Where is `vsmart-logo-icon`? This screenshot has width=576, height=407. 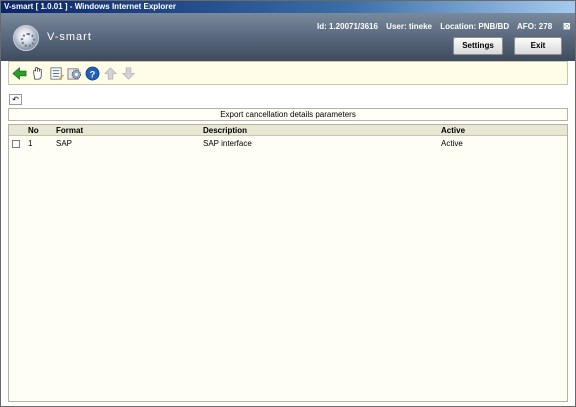 vsmart-logo-icon is located at coordinates (26, 38).